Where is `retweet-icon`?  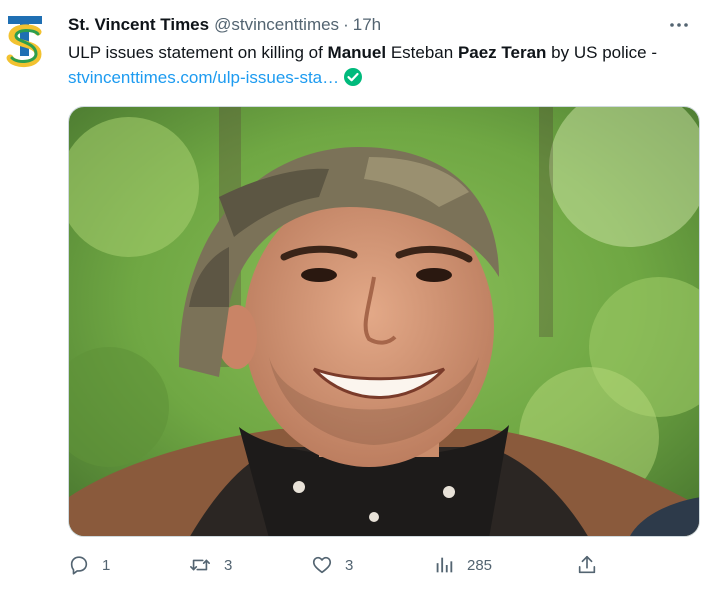 retweet-icon is located at coordinates (200, 565).